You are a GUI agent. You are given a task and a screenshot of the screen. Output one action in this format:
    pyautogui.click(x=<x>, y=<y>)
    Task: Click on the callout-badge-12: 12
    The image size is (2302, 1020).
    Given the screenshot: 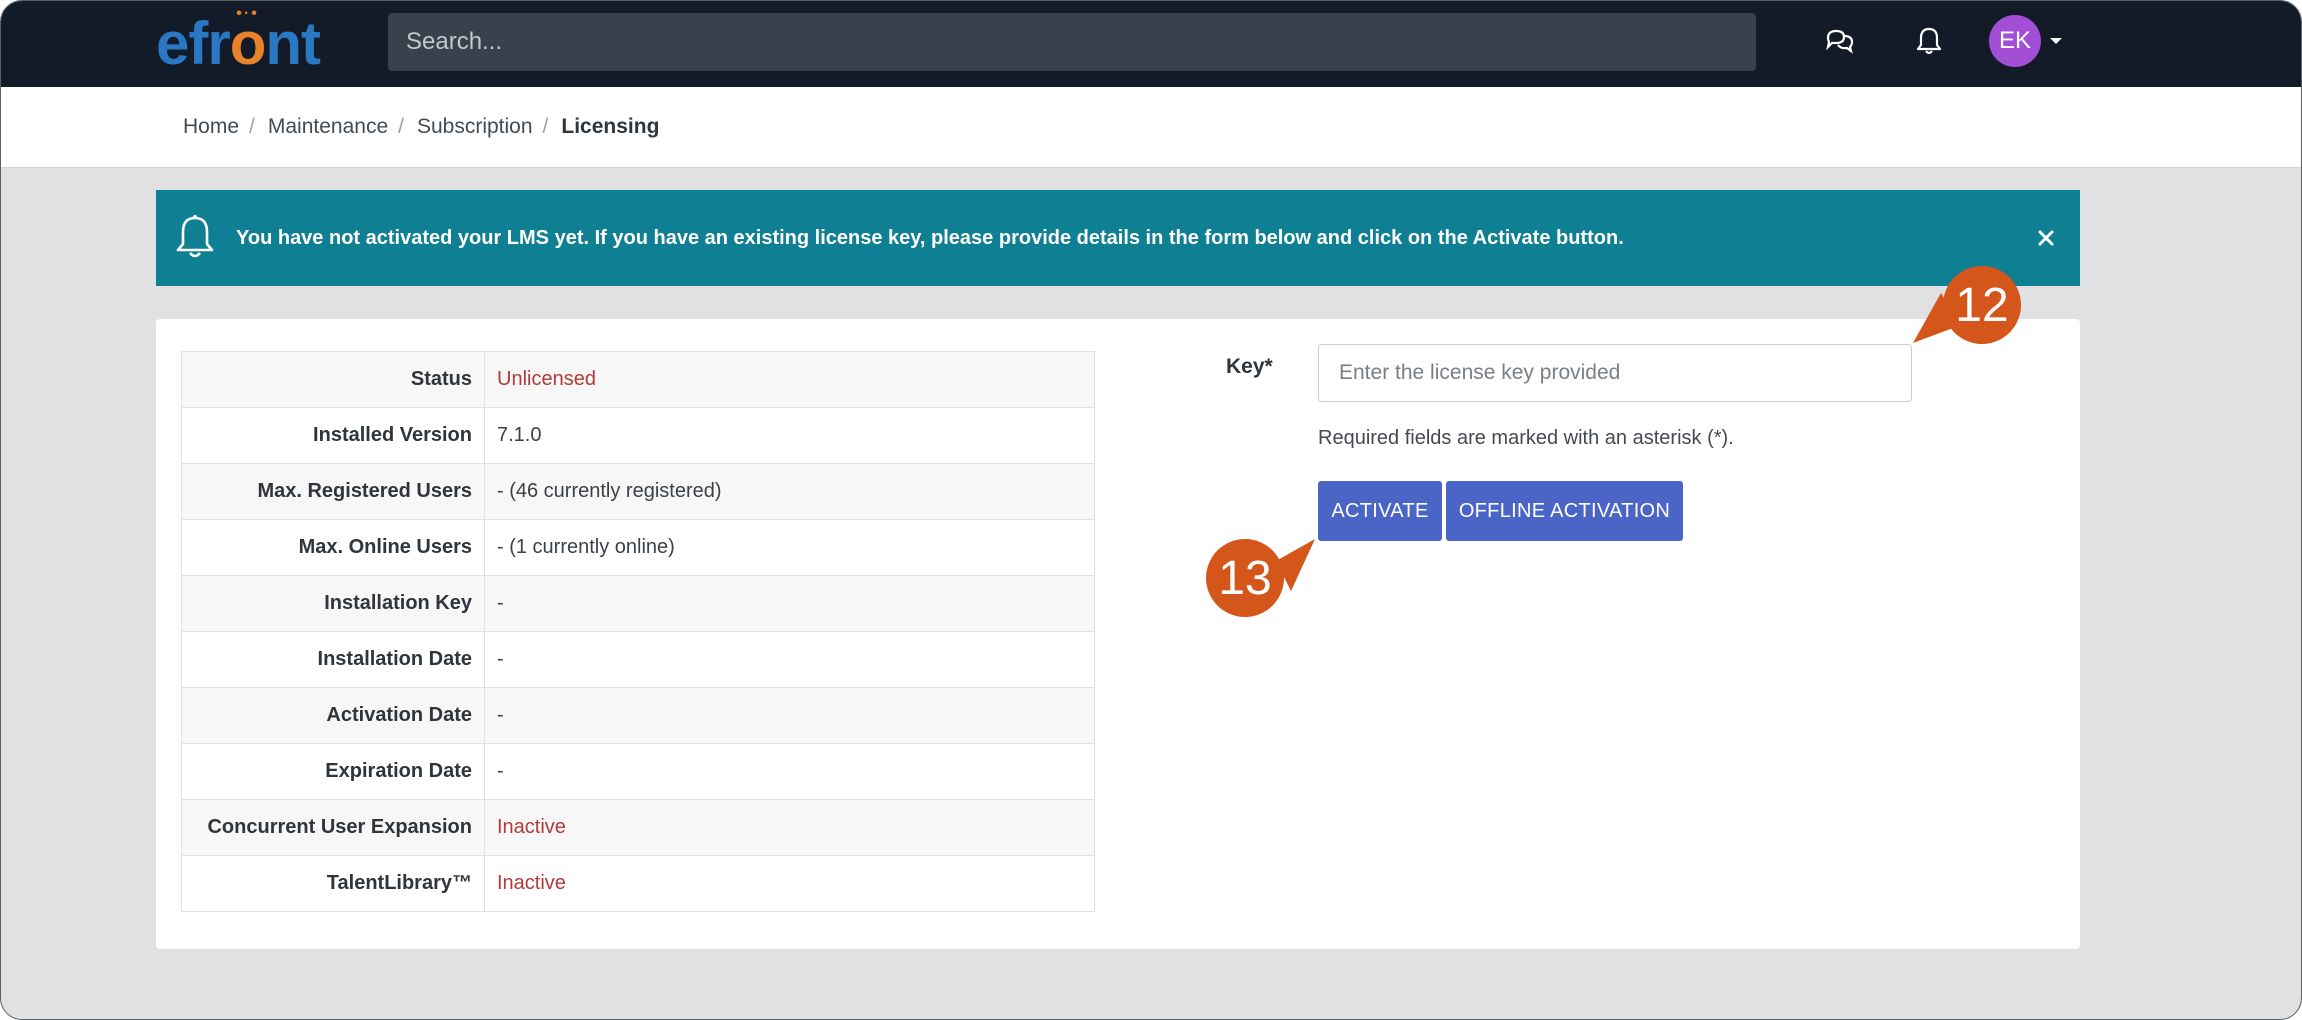 What is the action you would take?
    pyautogui.click(x=1982, y=305)
    